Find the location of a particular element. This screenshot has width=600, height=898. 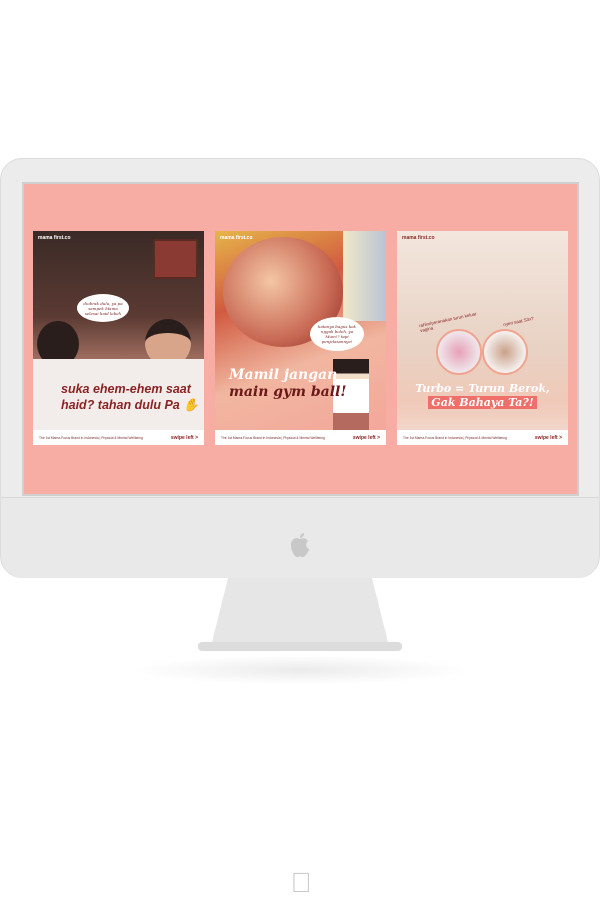

monitor-stand is located at coordinates (300, 614).